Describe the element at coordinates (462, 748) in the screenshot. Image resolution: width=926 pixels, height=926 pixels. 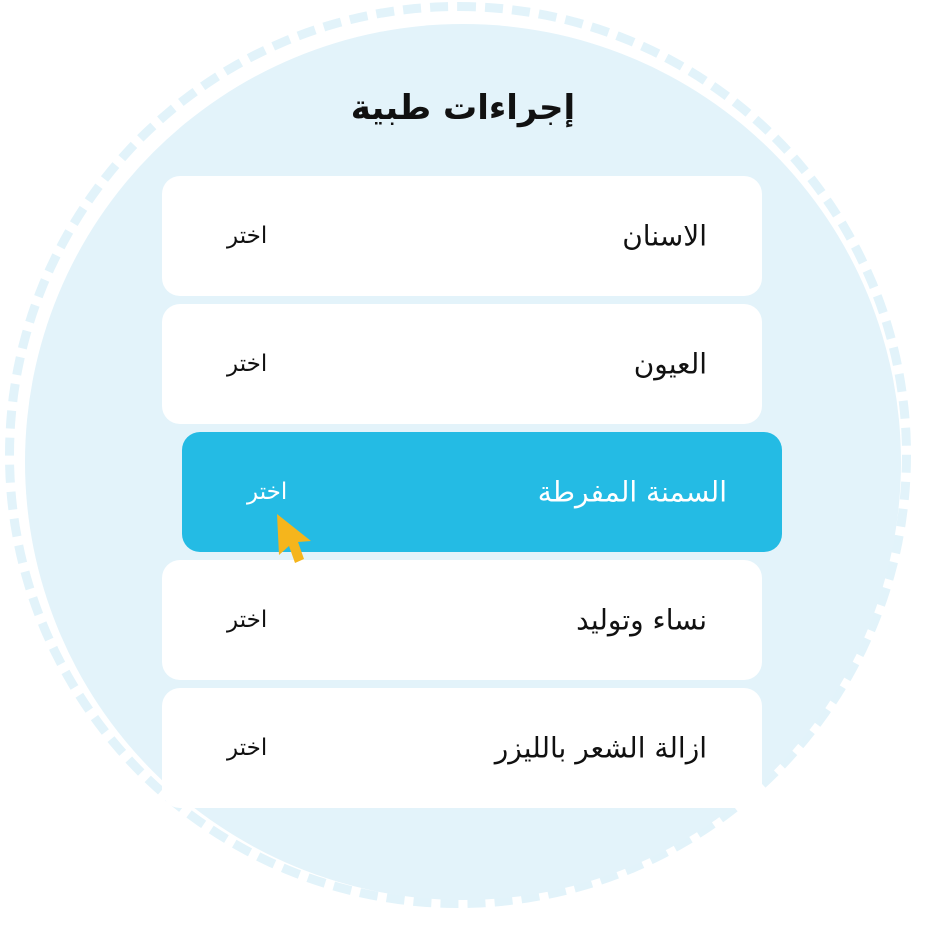
I see `procedure-item-laser-hair-removal: ازالة الشعر بالليزر اختر` at that location.